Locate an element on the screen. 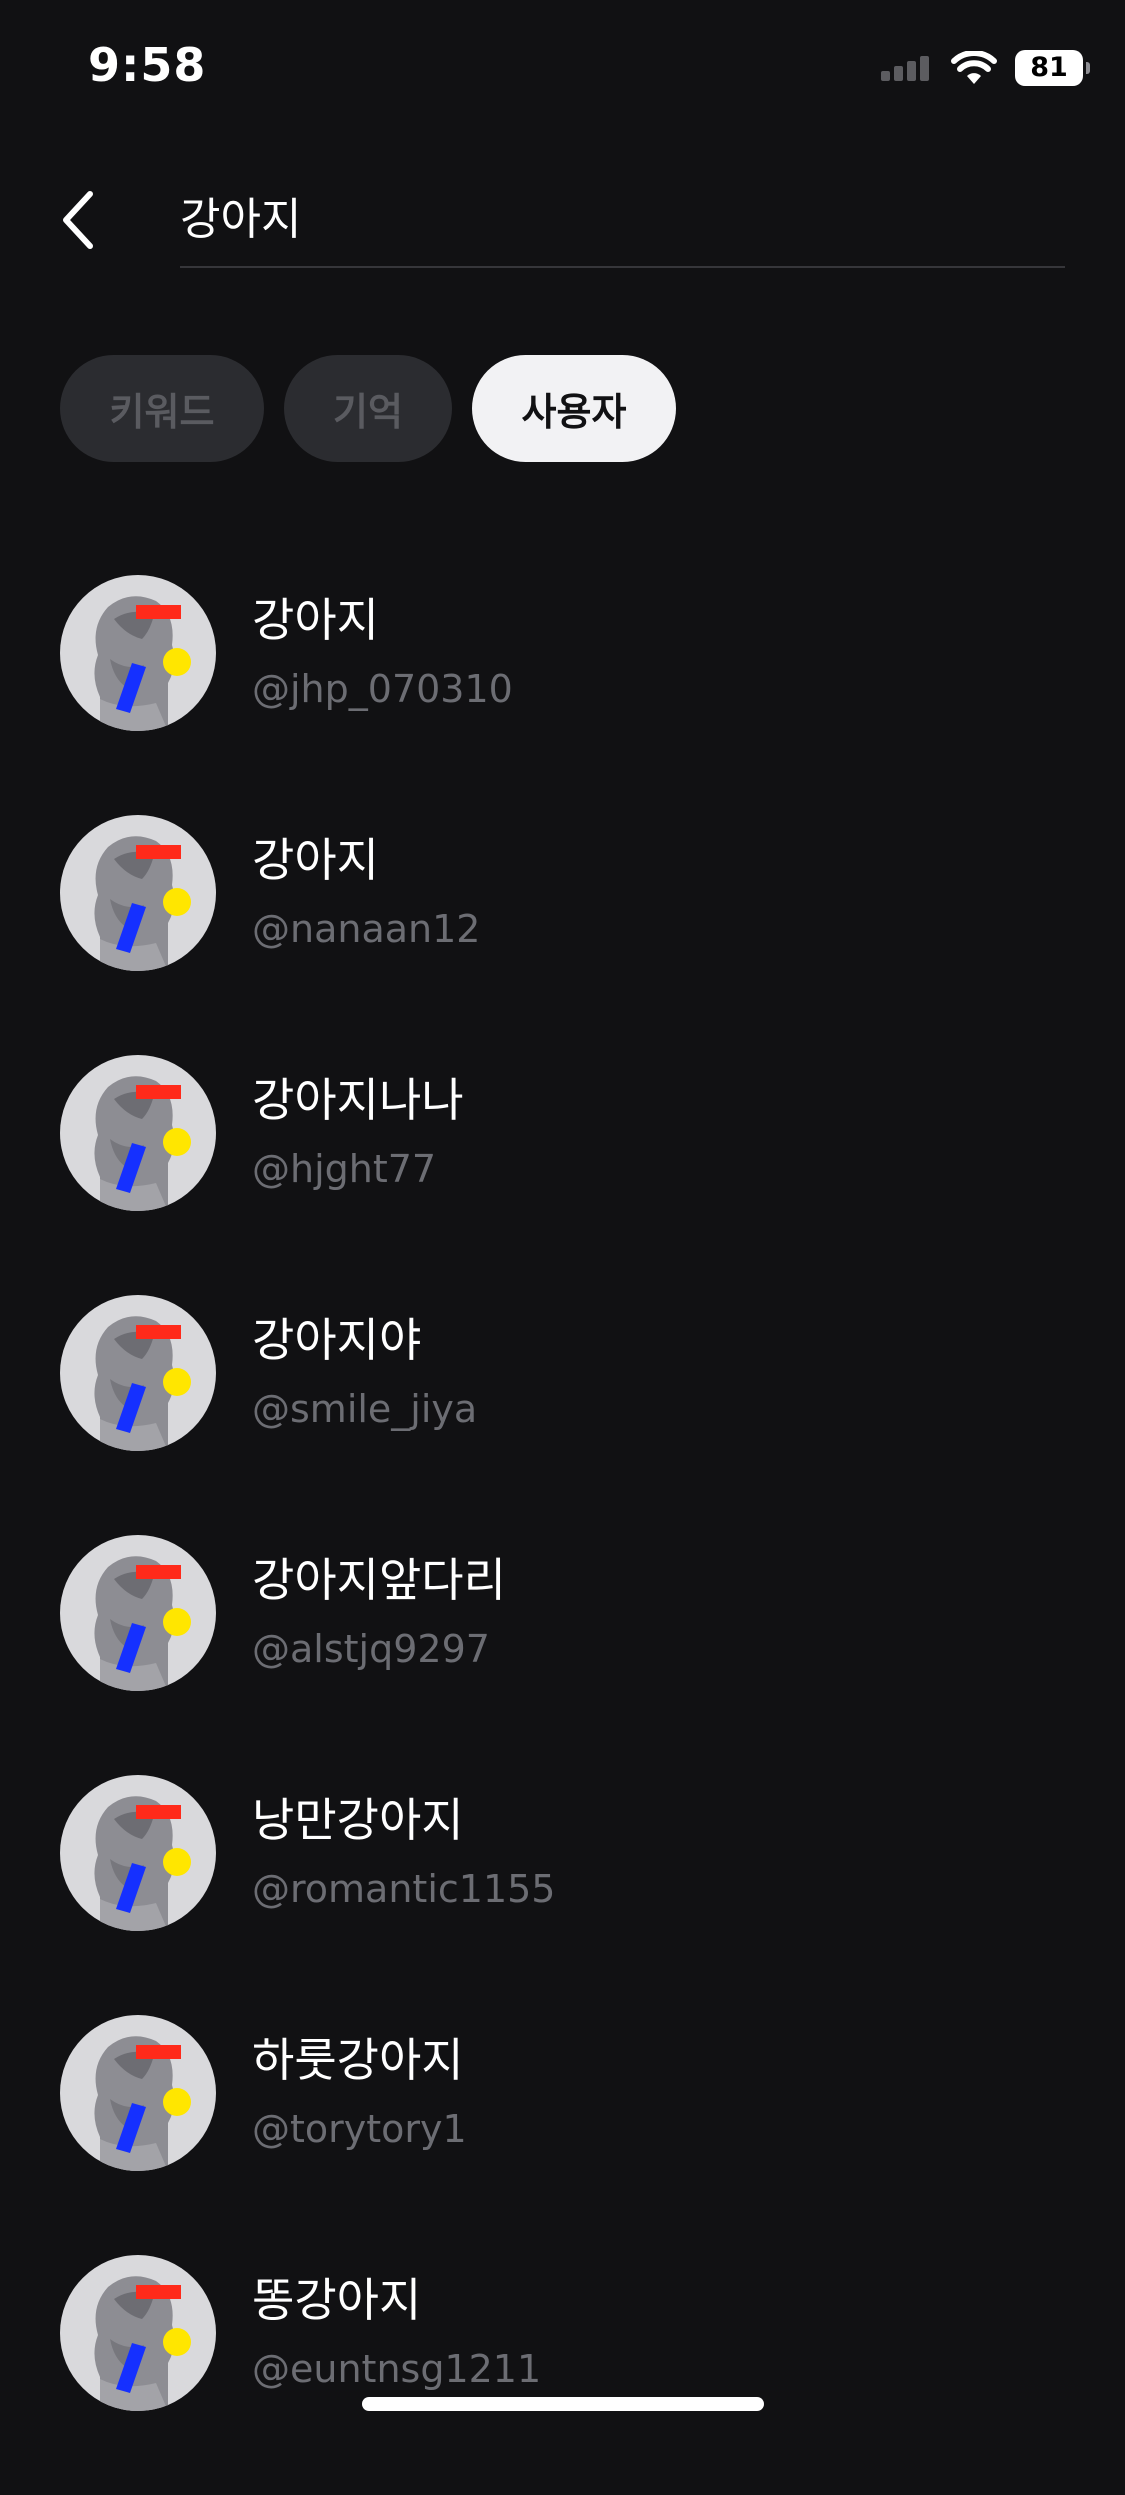 The image size is (1125, 2495). user-list-item: 강아지앞다리 @alstjq9297 is located at coordinates (562, 1655).